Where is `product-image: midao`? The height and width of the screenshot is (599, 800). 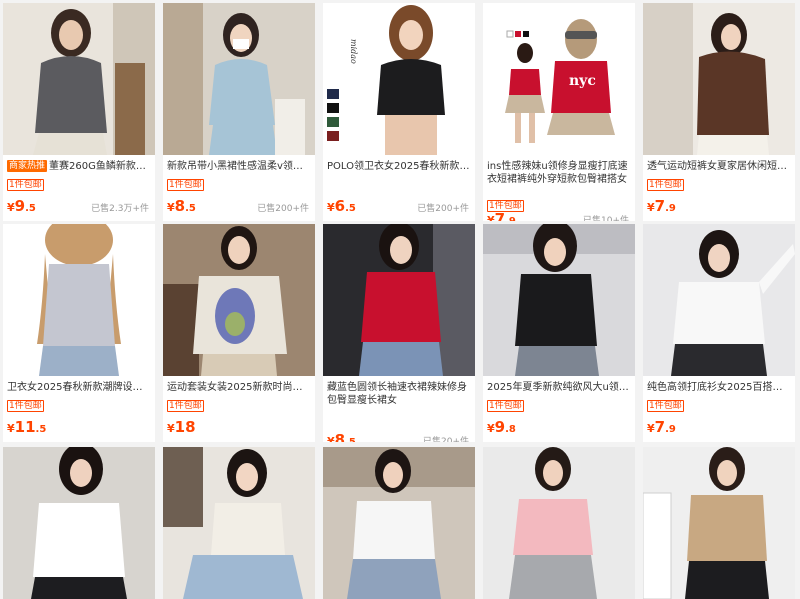 product-image: midao is located at coordinates (399, 79).